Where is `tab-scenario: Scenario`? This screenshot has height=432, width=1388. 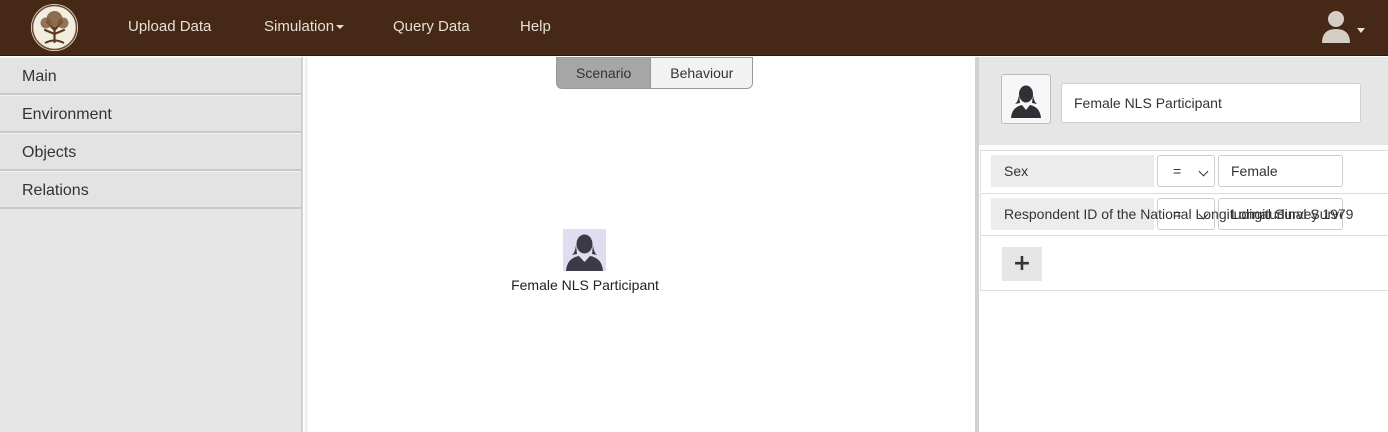 tab-scenario: Scenario is located at coordinates (603, 73).